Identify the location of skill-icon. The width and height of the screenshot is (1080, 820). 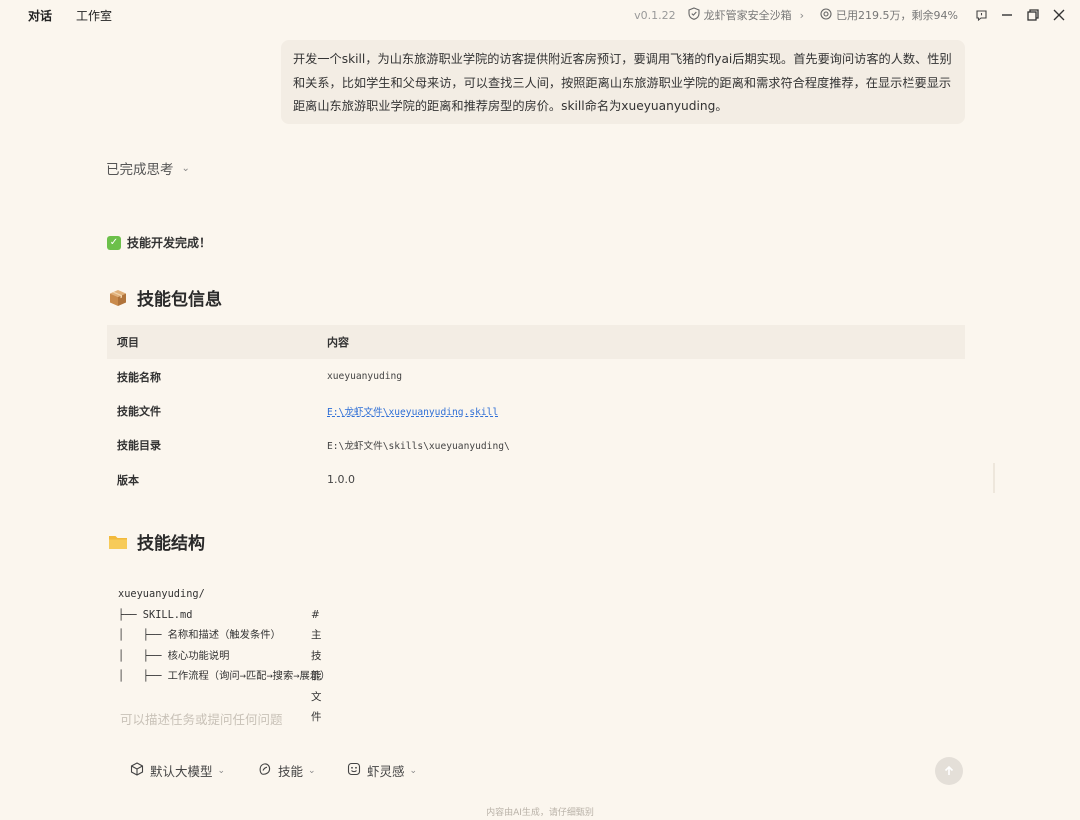
(268, 770).